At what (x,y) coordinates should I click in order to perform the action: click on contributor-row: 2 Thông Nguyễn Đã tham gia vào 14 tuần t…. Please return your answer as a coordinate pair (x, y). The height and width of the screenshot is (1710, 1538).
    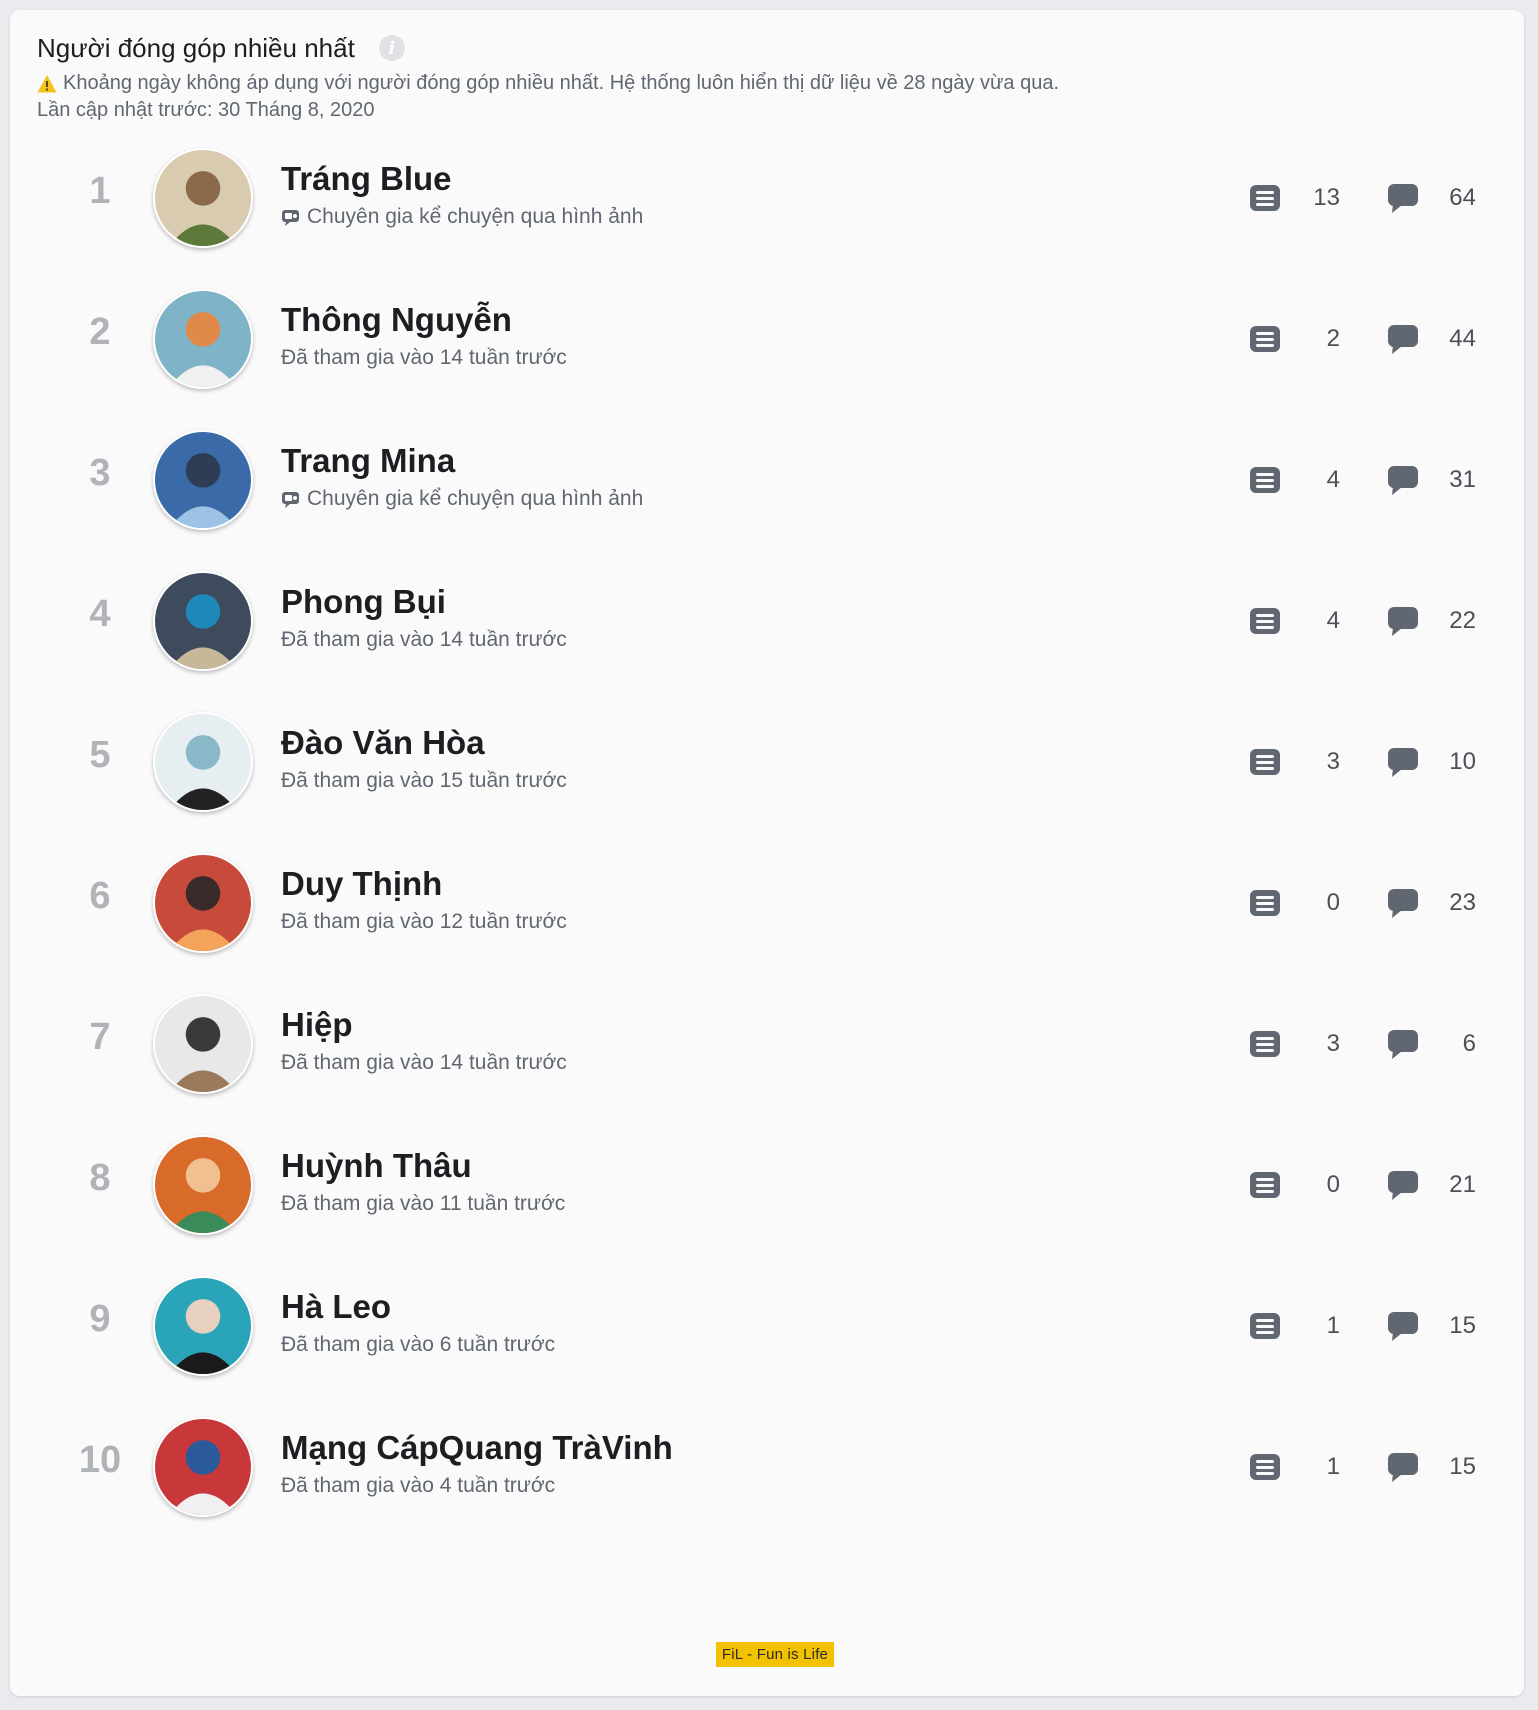
    Looking at the image, I should click on (767, 336).